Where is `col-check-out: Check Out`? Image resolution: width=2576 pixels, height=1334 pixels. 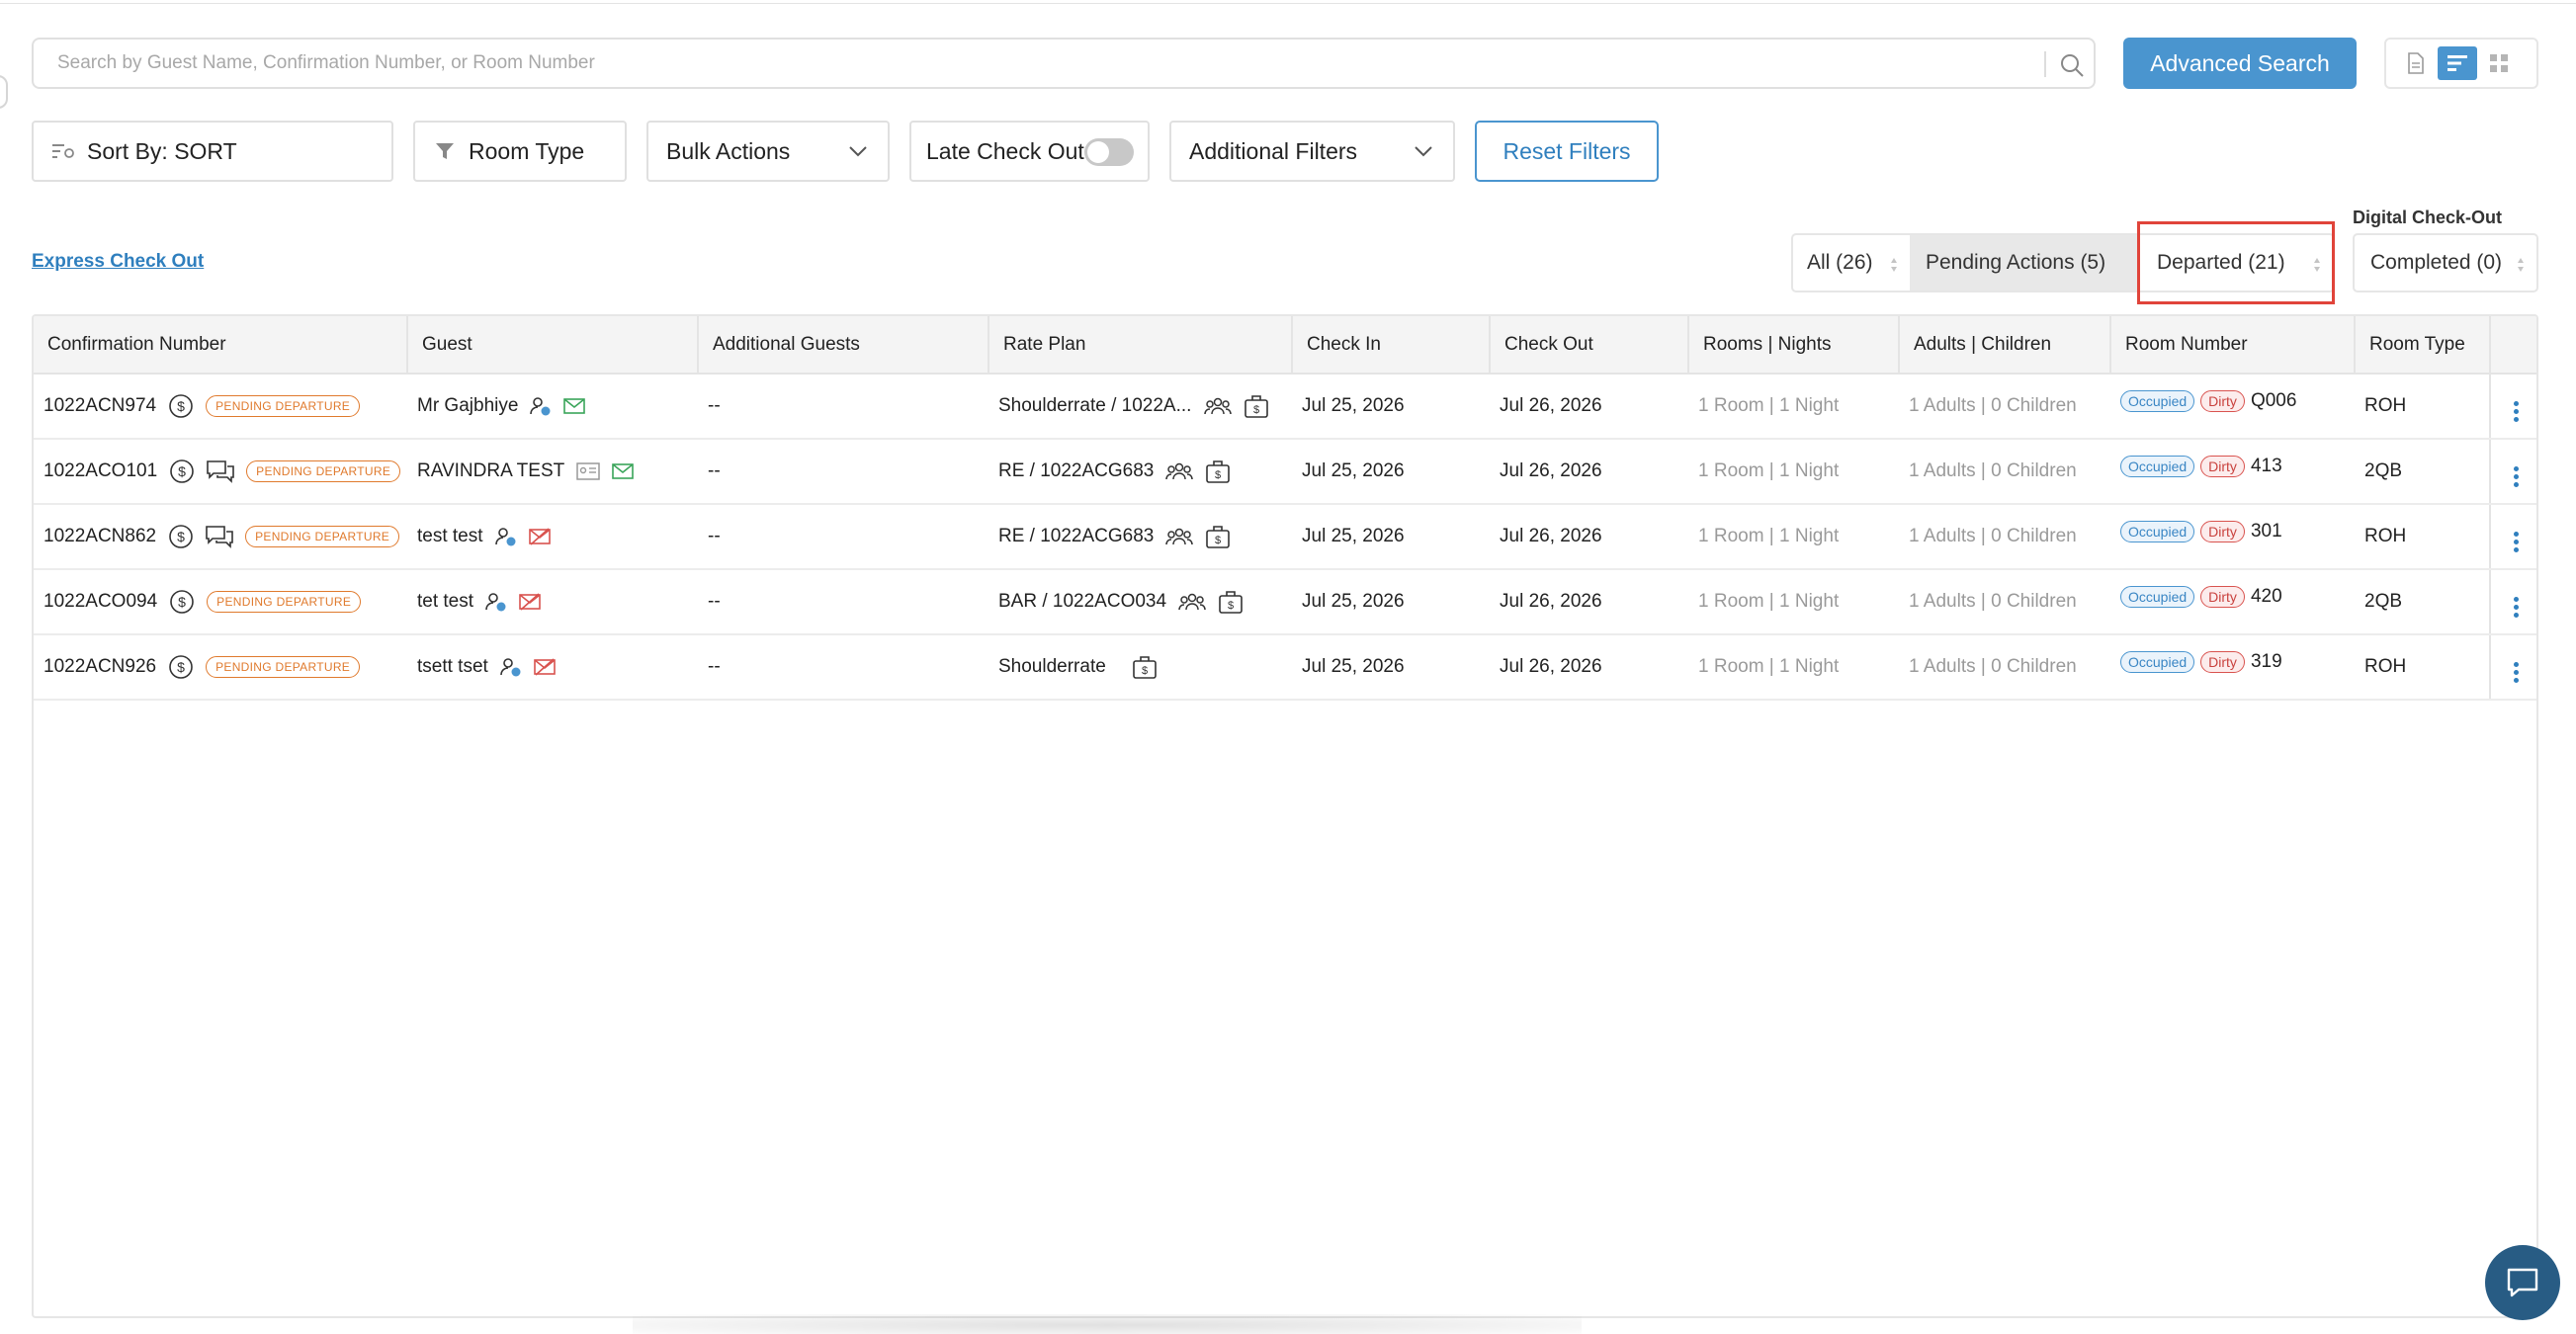
col-check-out: Check Out is located at coordinates (1589, 345).